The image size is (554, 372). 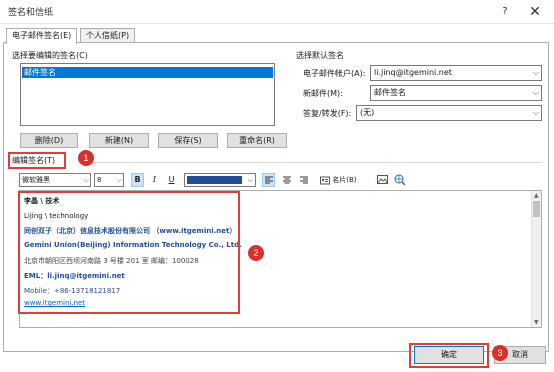 What do you see at coordinates (536, 259) in the screenshot?
I see `editor-scrollbar: ▲ ▼` at bounding box center [536, 259].